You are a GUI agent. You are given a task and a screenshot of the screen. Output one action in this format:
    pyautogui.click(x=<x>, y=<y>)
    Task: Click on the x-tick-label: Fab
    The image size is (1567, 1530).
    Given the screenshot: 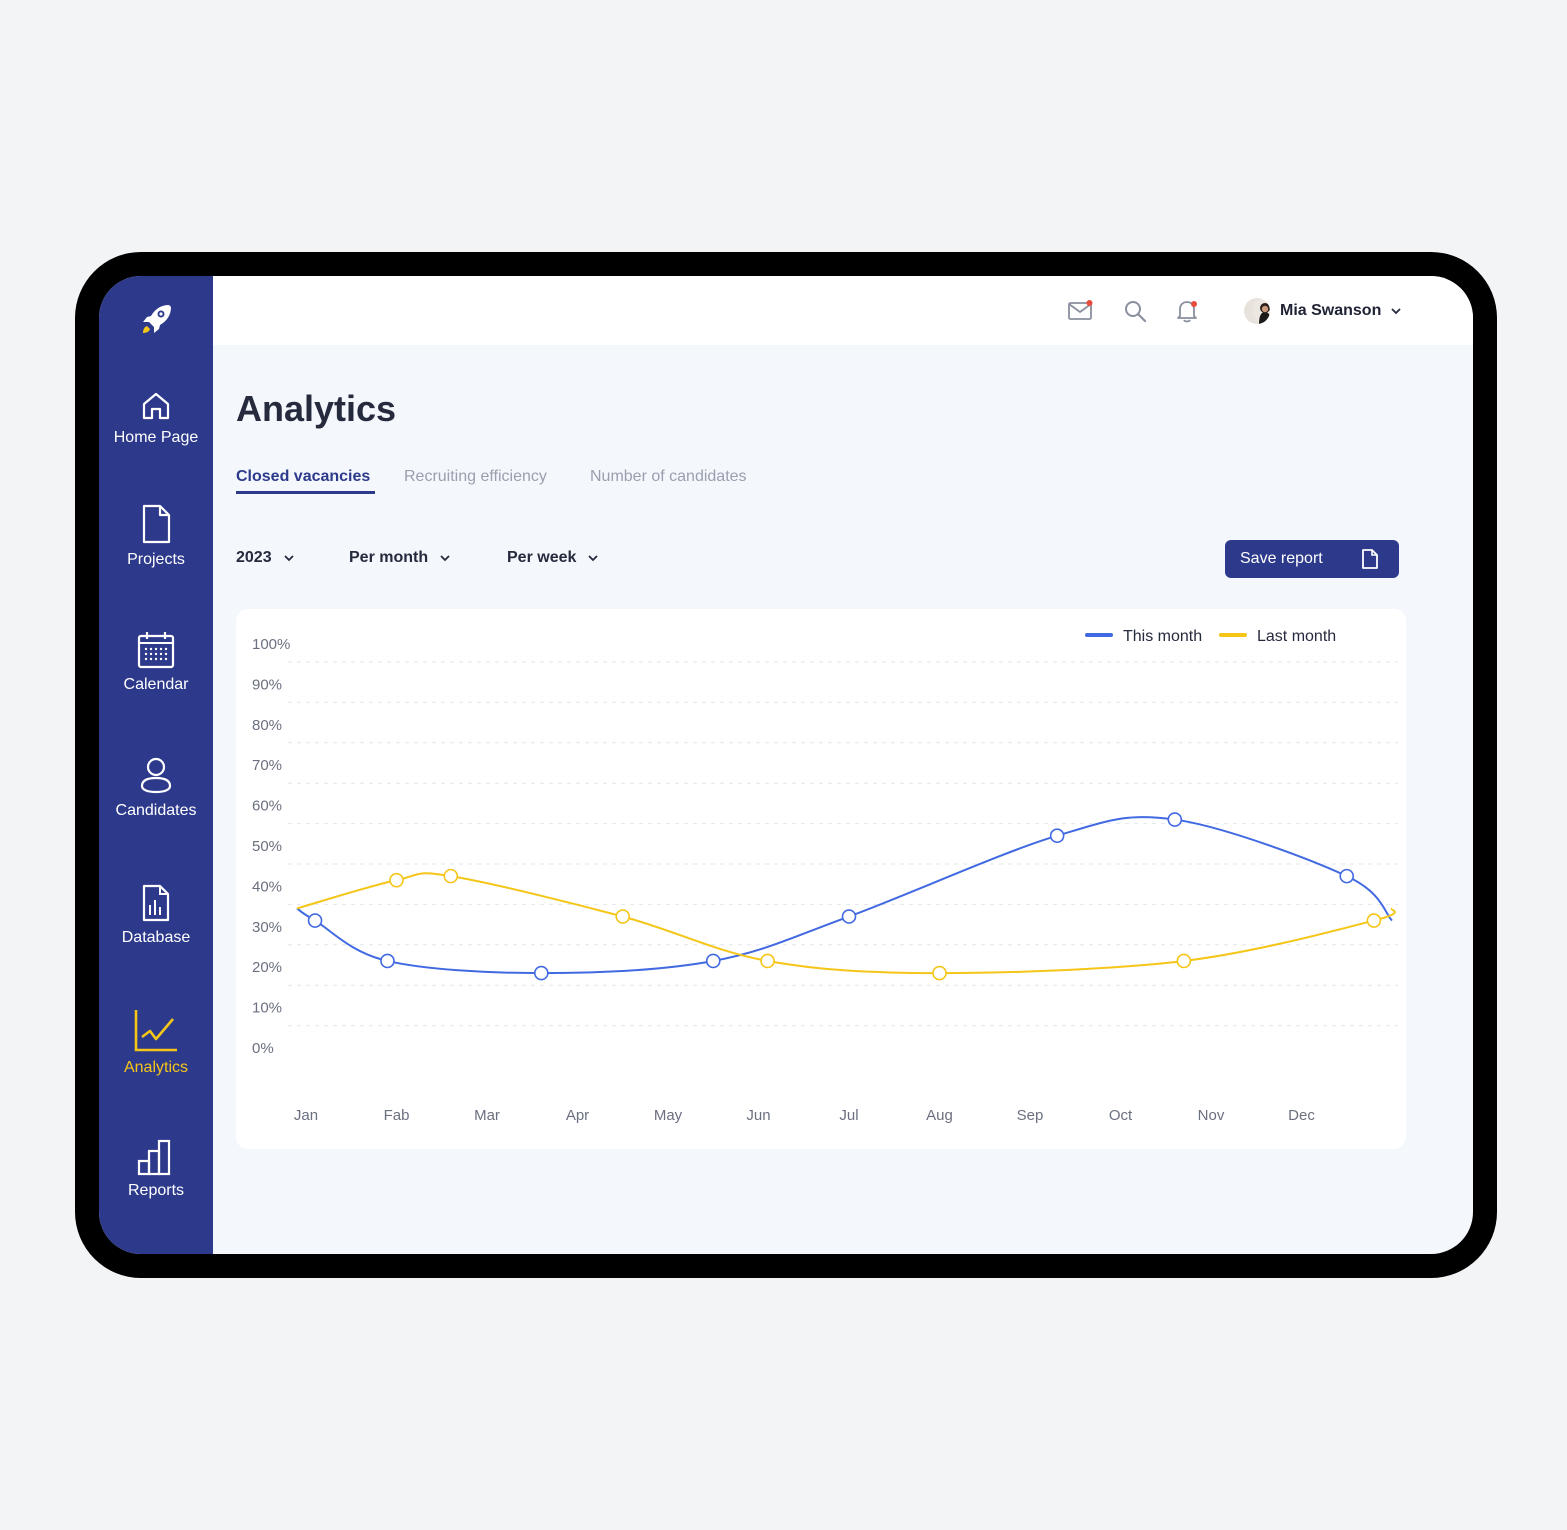 What is the action you would take?
    pyautogui.click(x=397, y=1115)
    